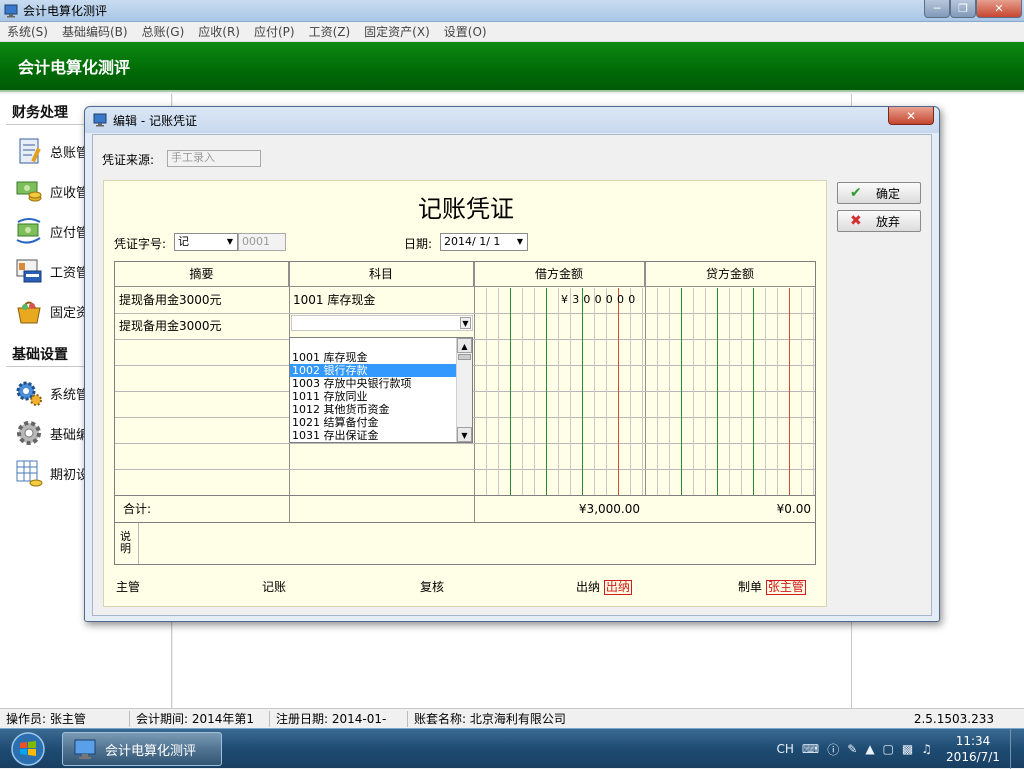 This screenshot has width=1024, height=769. I want to click on account-option: 1003 存放中央银行款项, so click(381, 383).